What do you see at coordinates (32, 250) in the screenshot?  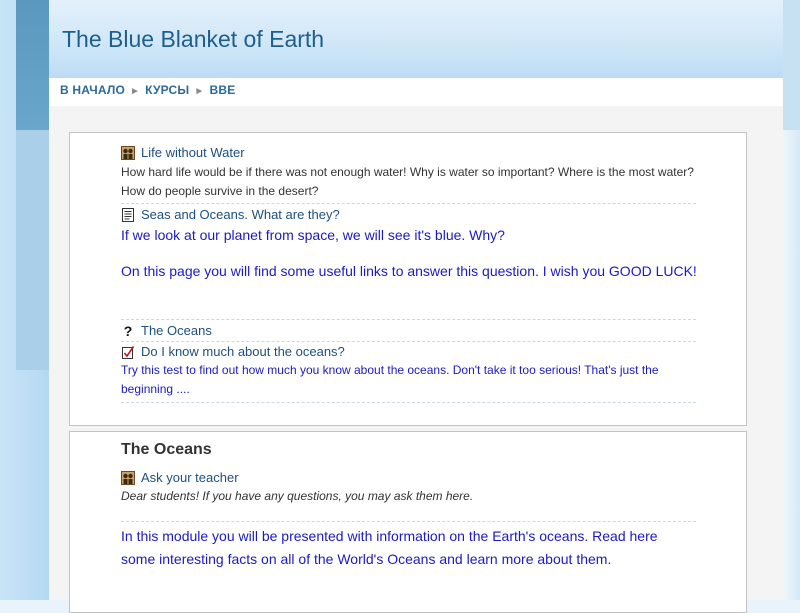 I see `left-mid-band` at bounding box center [32, 250].